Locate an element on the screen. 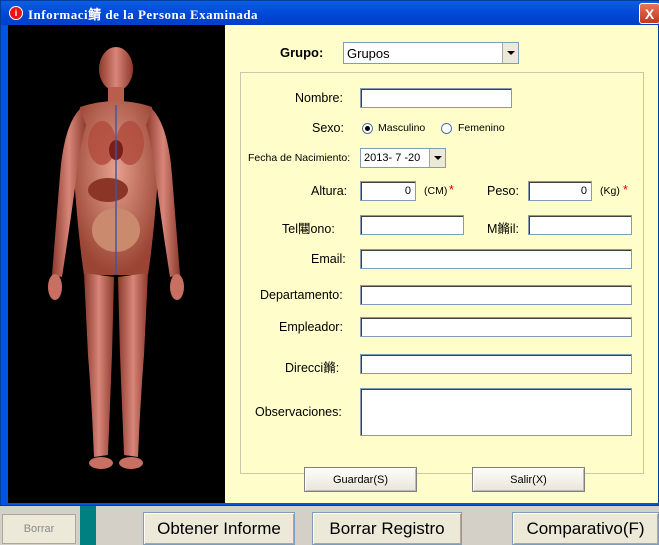  close-button: X is located at coordinates (649, 13).